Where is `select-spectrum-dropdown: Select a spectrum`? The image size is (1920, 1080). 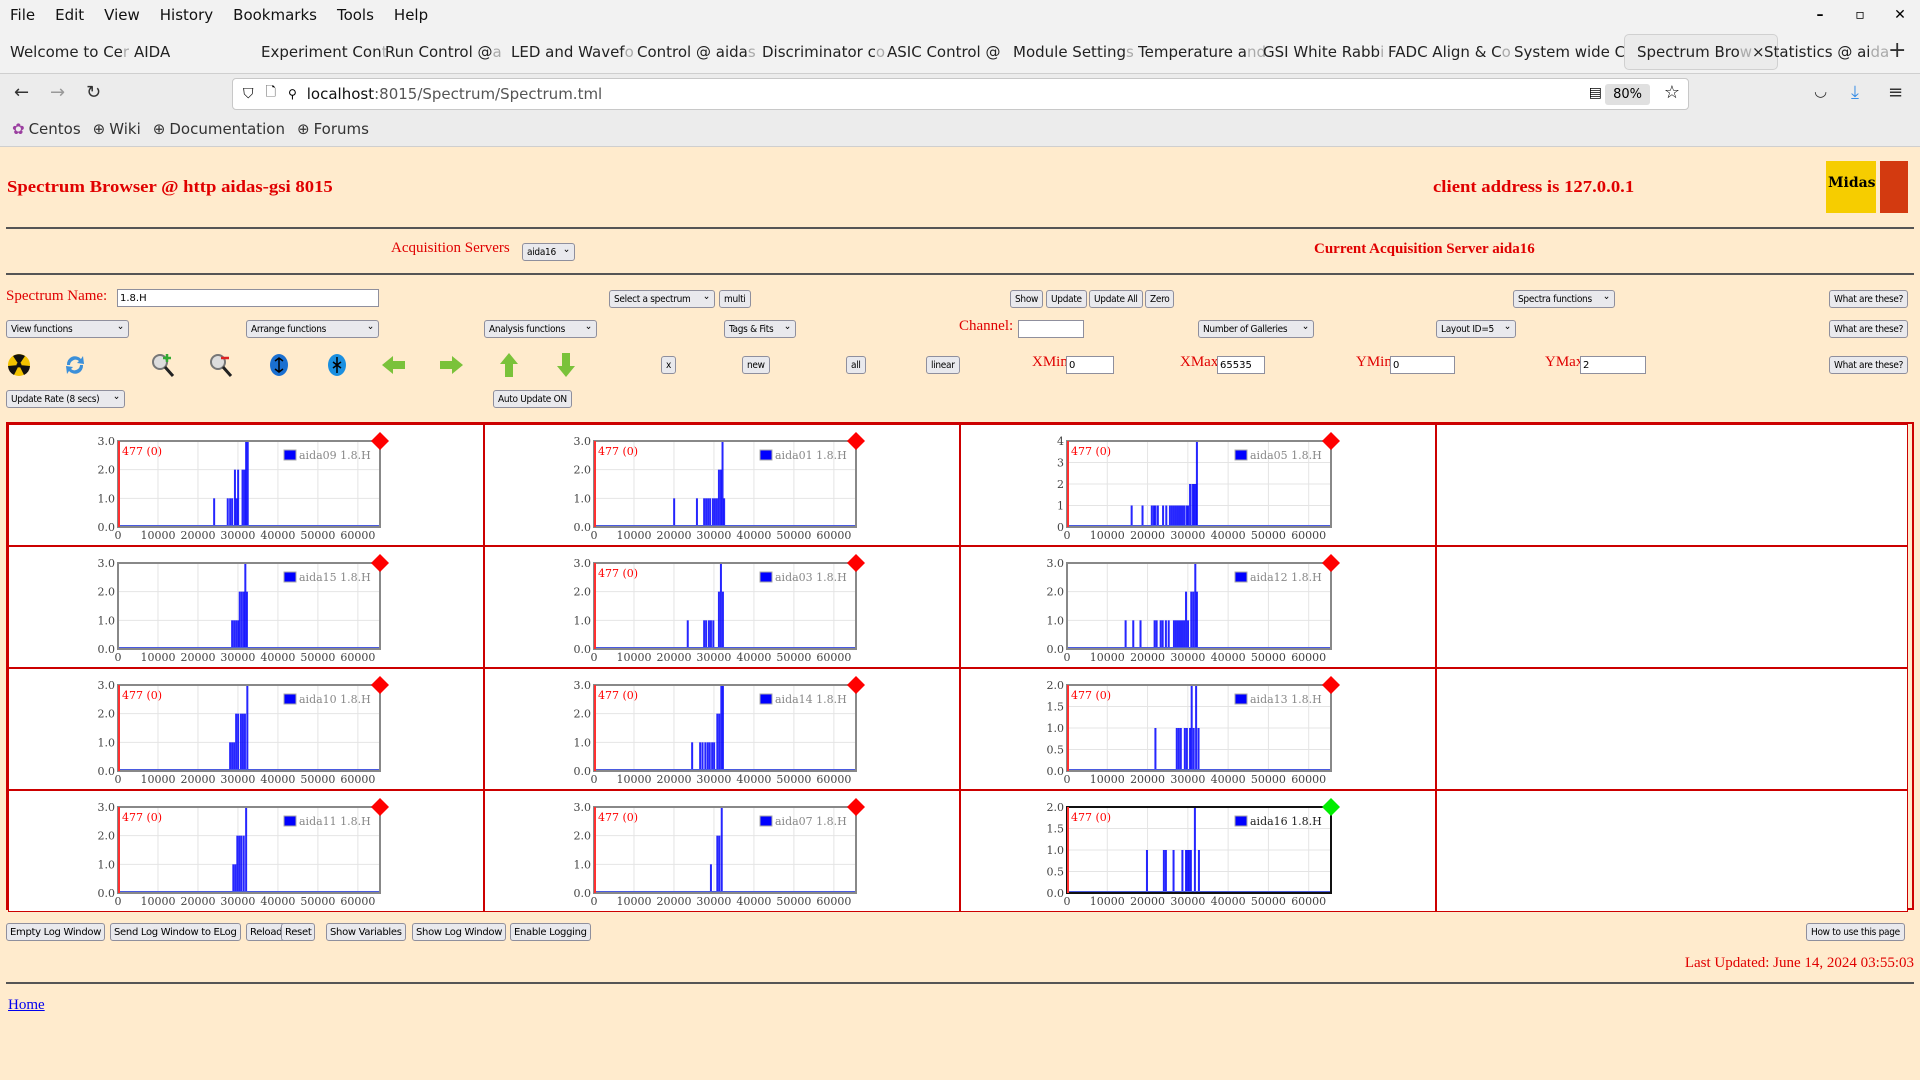 select-spectrum-dropdown: Select a spectrum is located at coordinates (662, 299).